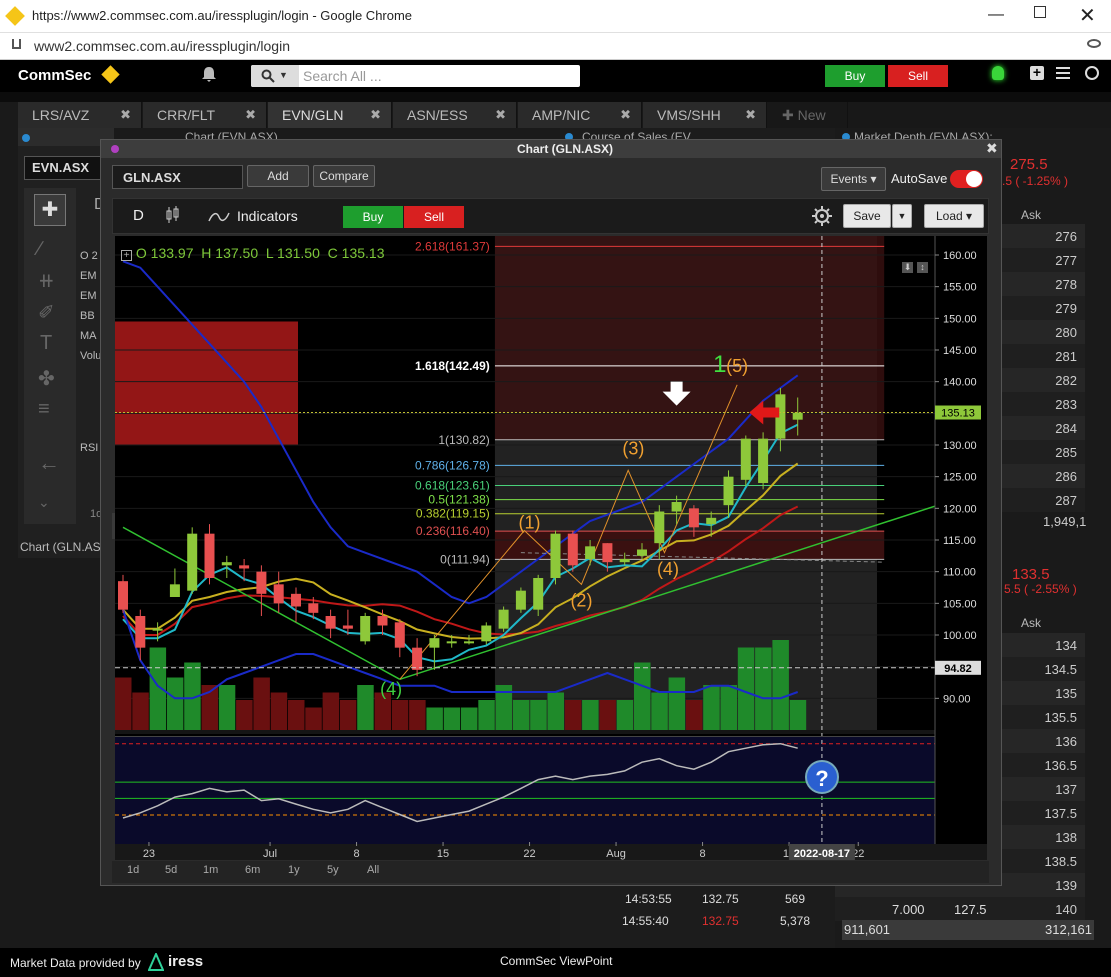 The image size is (1111, 977). I want to click on tab-amp-nic: AMP/NIC ✖, so click(580, 115).